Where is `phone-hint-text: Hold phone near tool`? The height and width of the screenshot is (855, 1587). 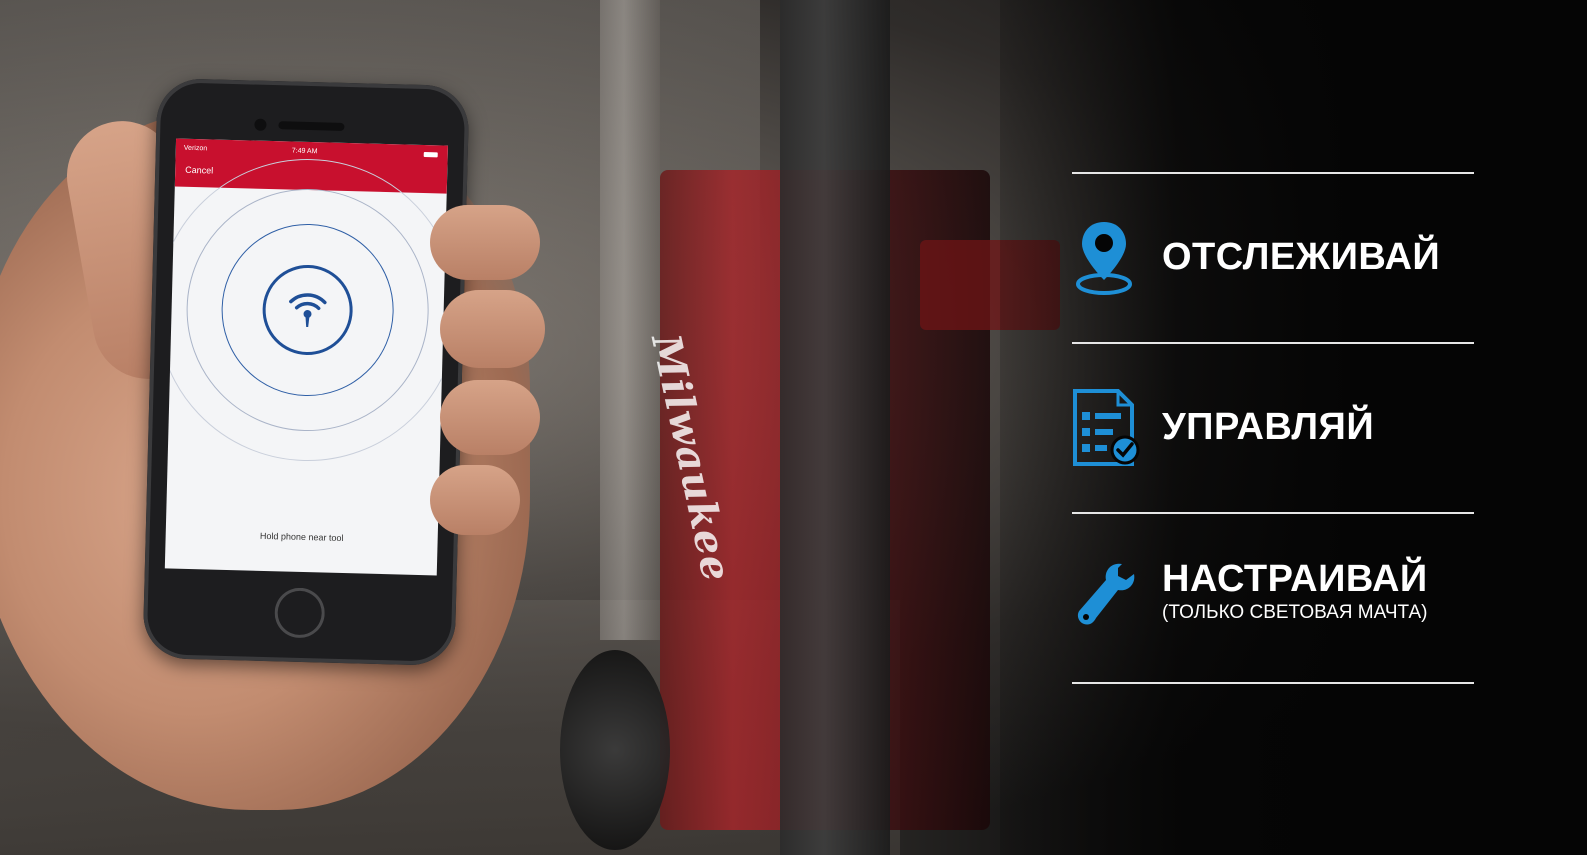
phone-hint-text: Hold phone near tool is located at coordinates (301, 537).